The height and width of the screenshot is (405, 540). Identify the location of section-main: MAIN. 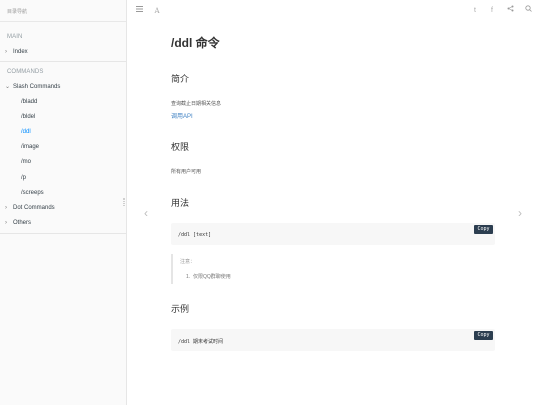
(15, 37).